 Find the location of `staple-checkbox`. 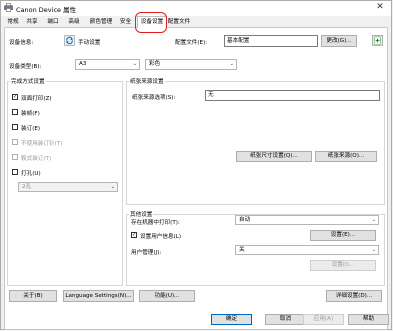

staple-checkbox is located at coordinates (15, 127).